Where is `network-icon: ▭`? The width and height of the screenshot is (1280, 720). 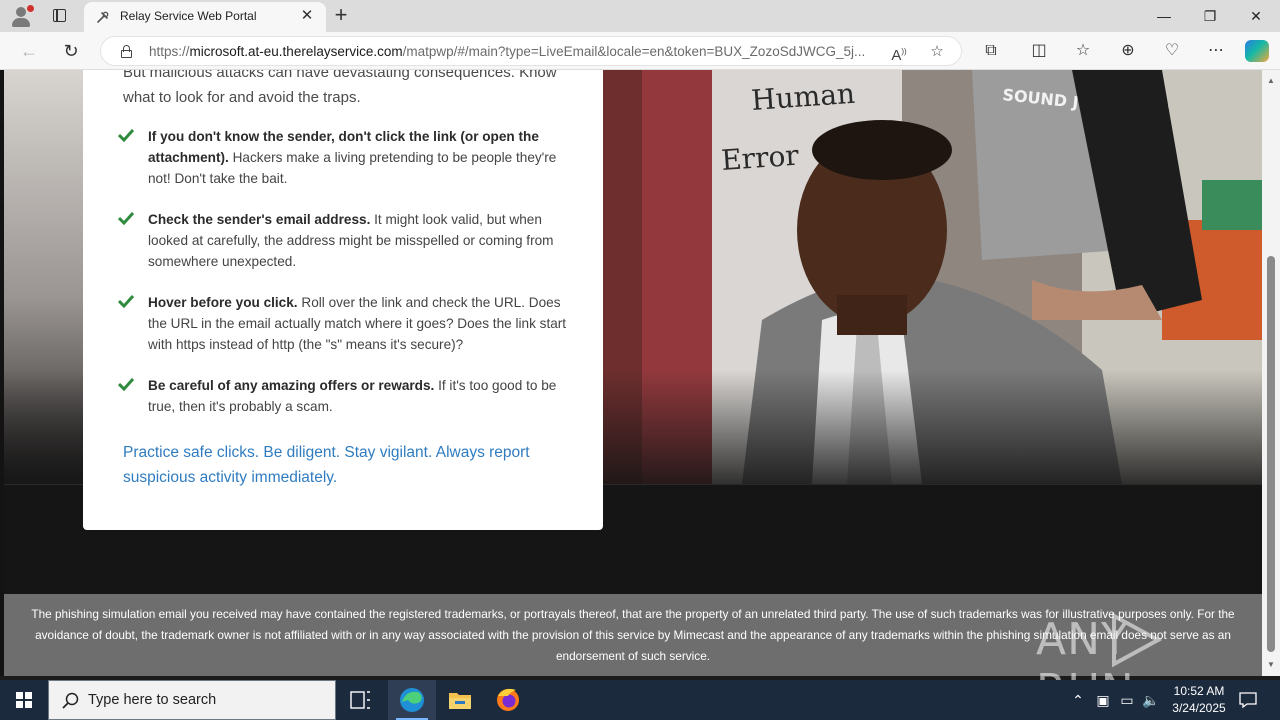 network-icon: ▭ is located at coordinates (1127, 700).